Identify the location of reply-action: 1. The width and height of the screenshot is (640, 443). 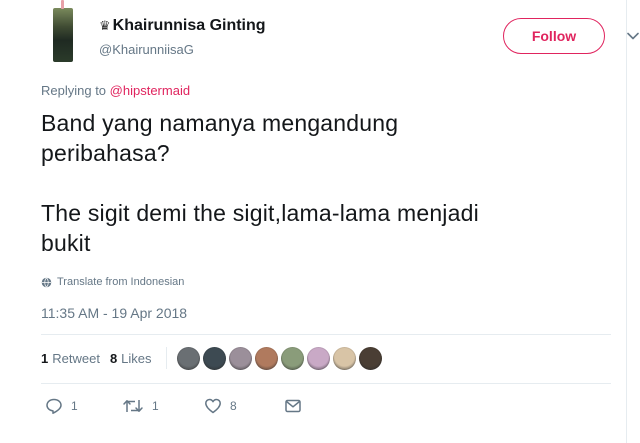
(61, 406).